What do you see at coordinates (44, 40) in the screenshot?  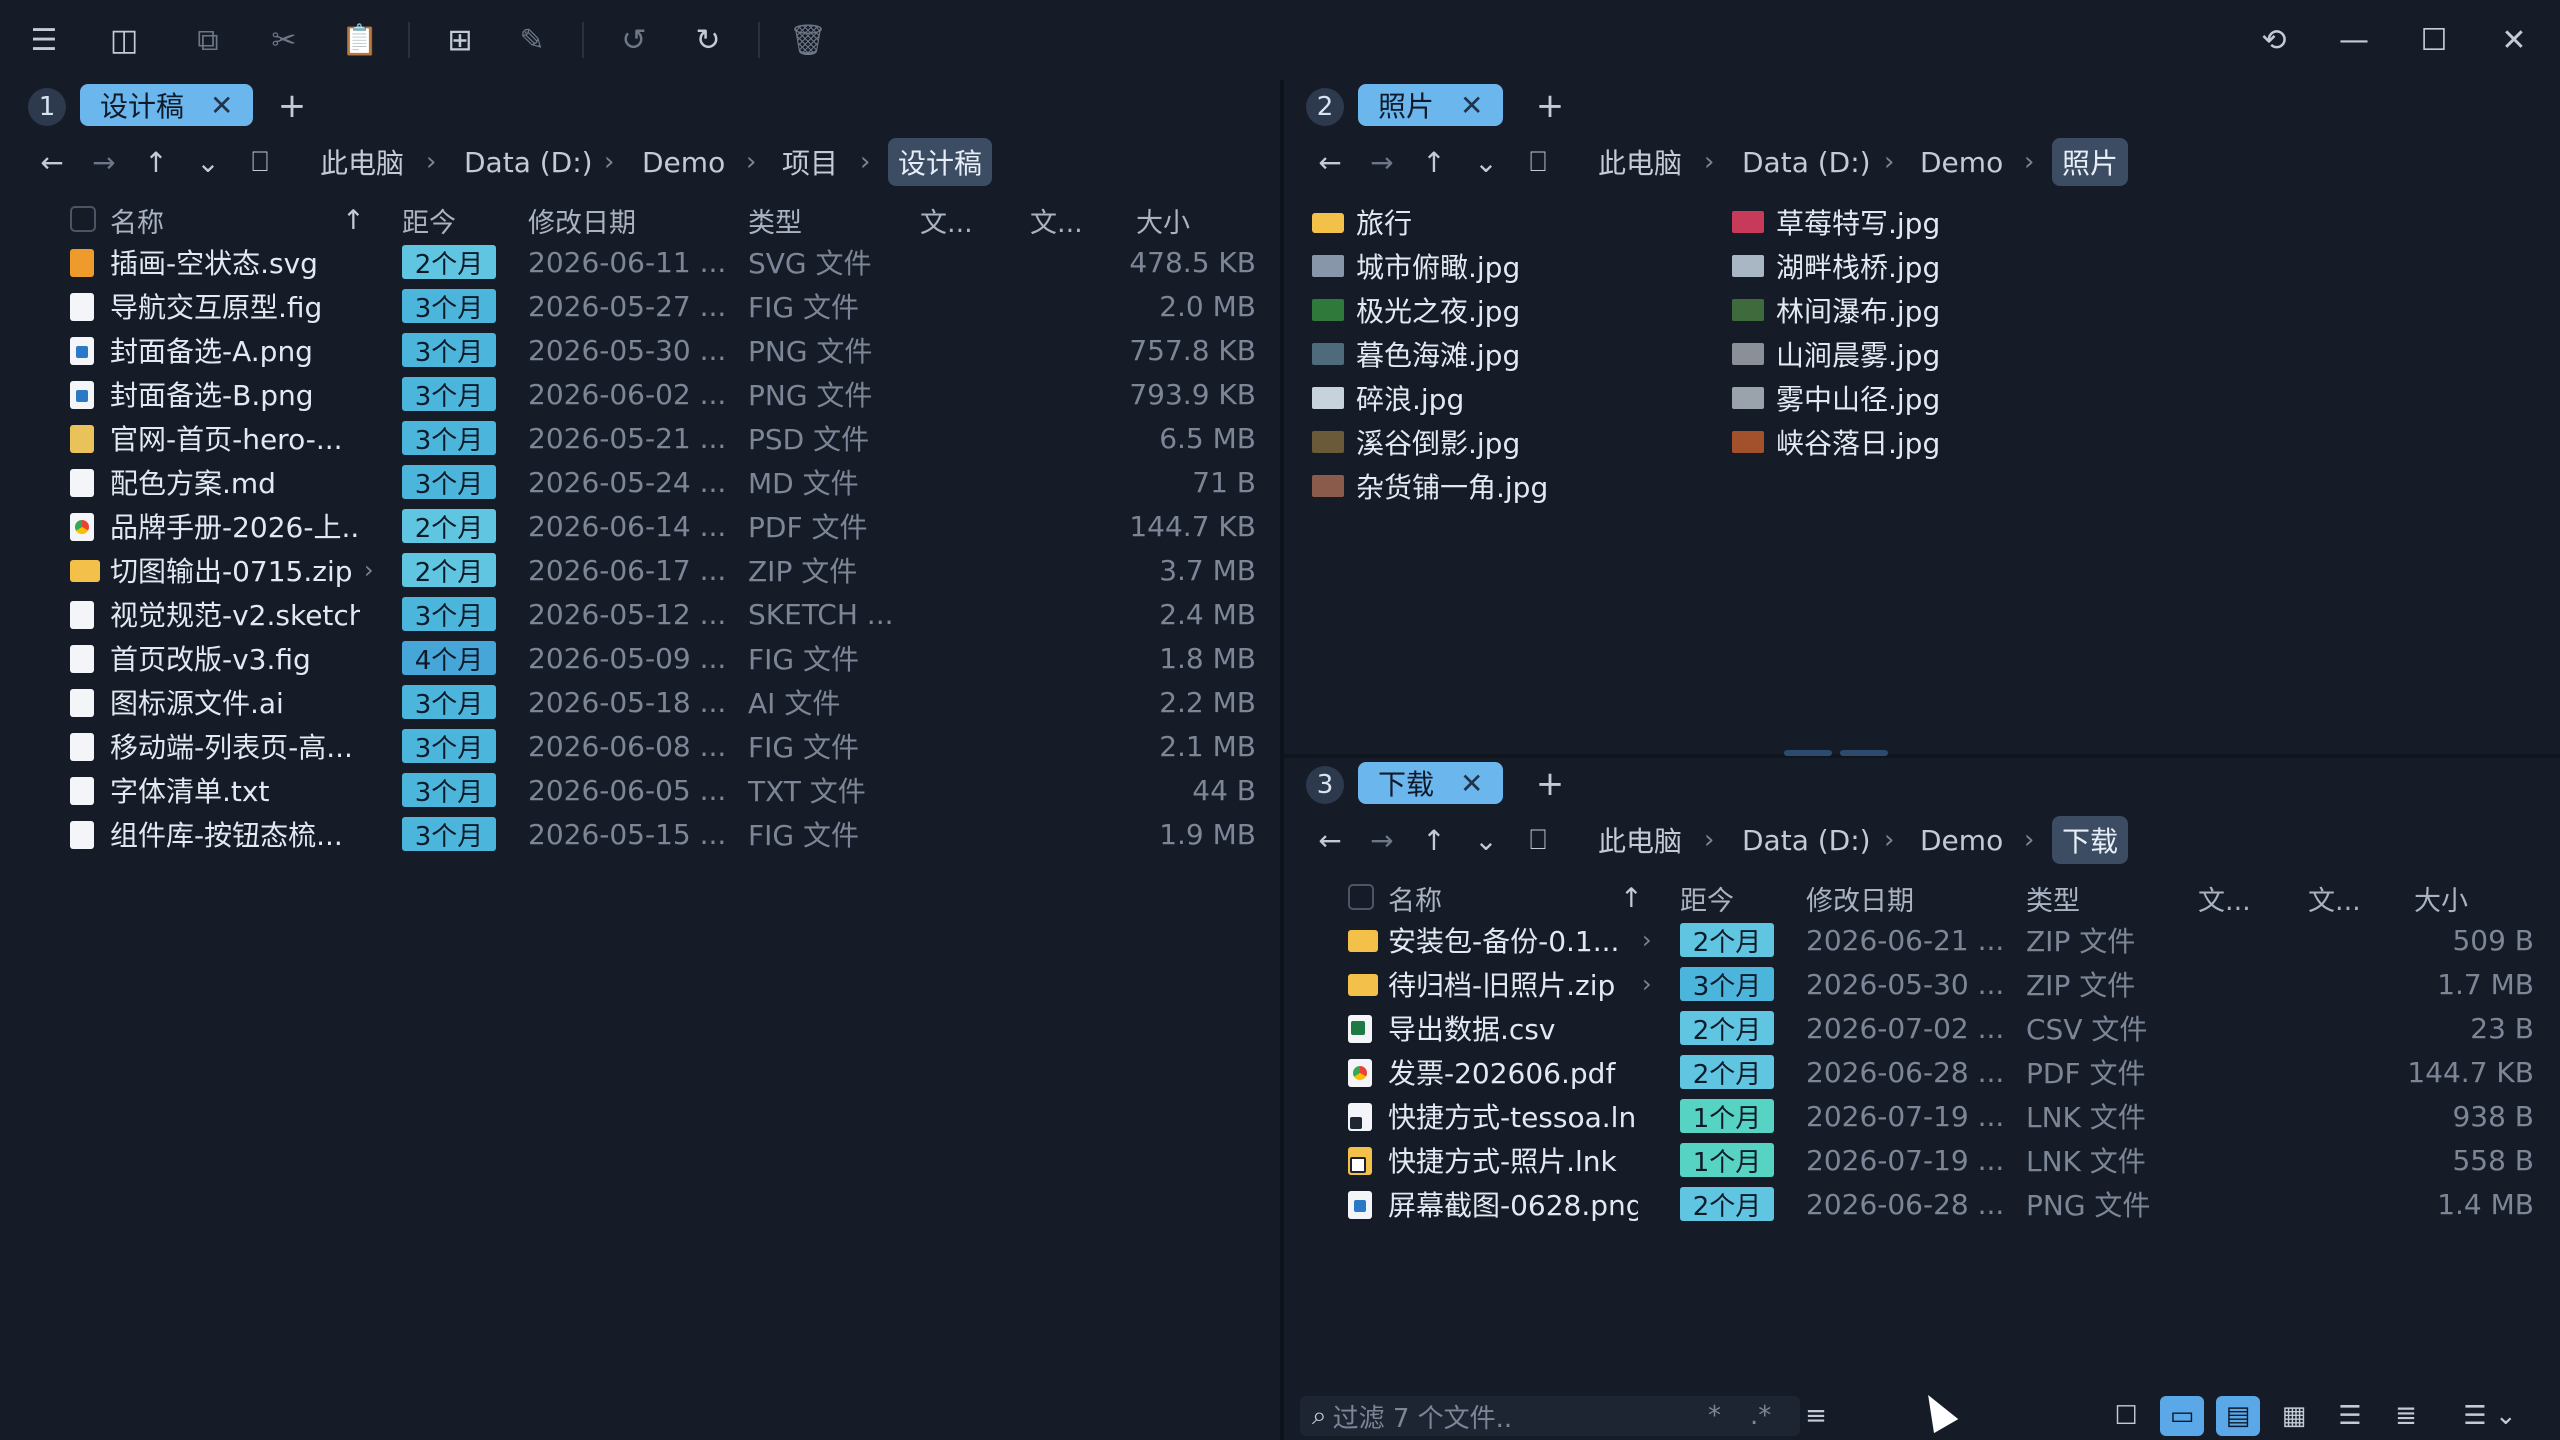 I see `menu-icon: ☰` at bounding box center [44, 40].